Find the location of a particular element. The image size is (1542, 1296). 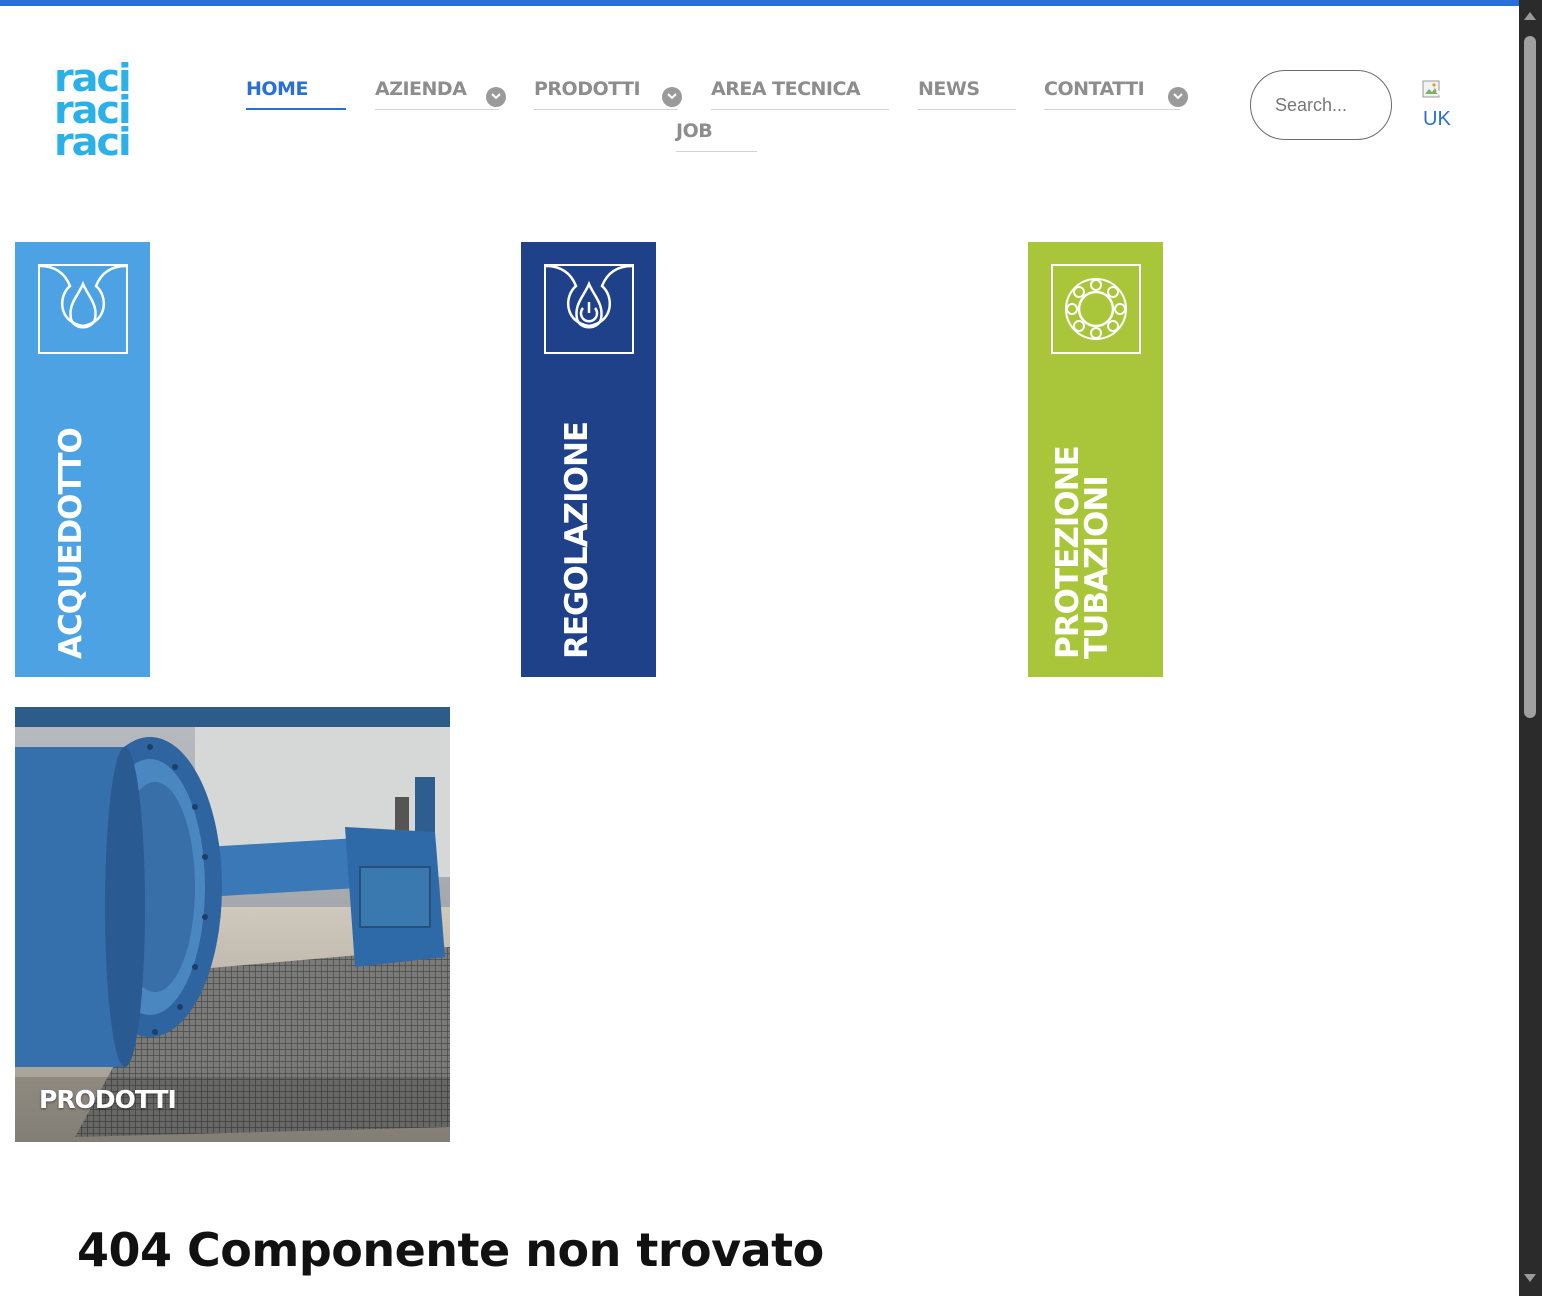

category-label-wrapper: ACQUEDOTTO is located at coordinates (82, 459).